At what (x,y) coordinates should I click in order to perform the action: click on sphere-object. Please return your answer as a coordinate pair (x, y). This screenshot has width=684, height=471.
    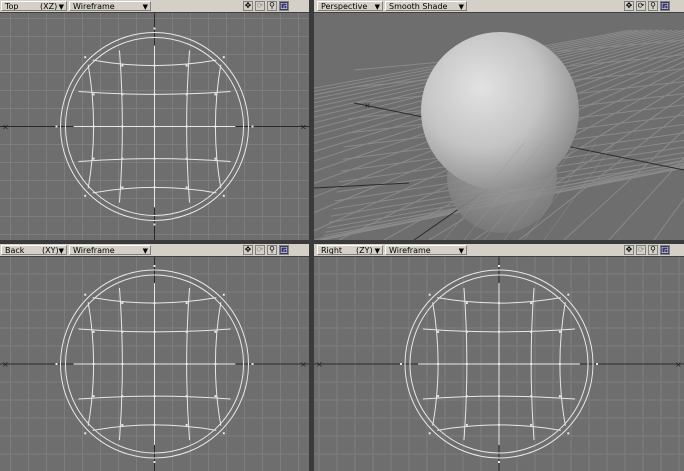
    Looking at the image, I should click on (500, 111).